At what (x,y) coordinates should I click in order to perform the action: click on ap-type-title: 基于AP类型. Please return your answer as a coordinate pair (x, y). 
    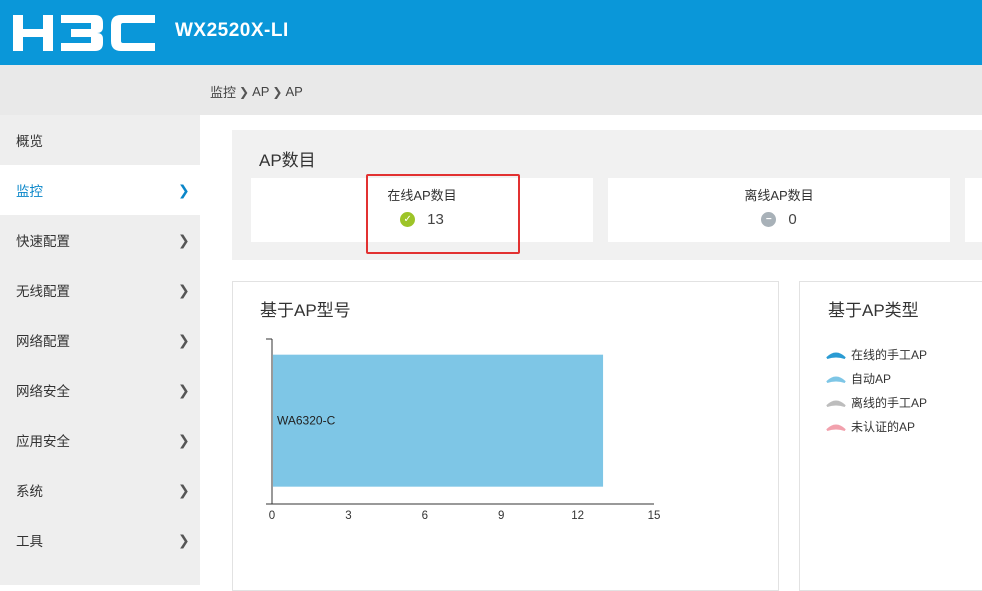
    Looking at the image, I should click on (873, 310).